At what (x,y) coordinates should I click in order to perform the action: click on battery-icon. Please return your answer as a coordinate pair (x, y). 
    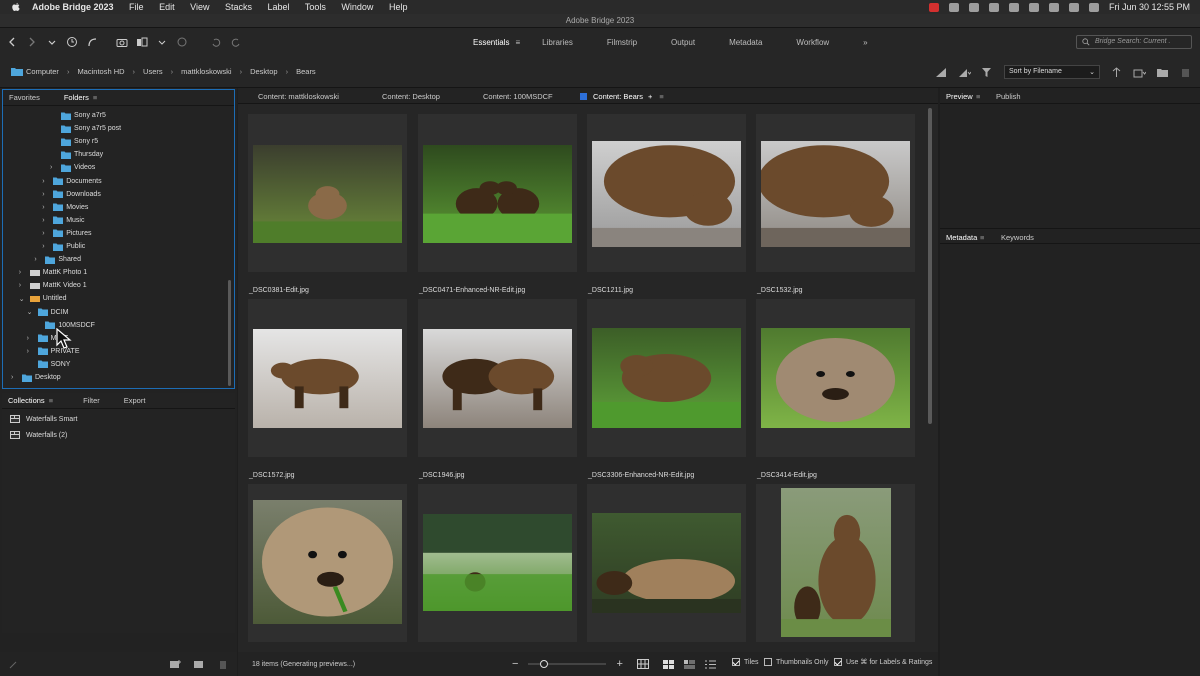
    Looking at the image, I should click on (1013, 7).